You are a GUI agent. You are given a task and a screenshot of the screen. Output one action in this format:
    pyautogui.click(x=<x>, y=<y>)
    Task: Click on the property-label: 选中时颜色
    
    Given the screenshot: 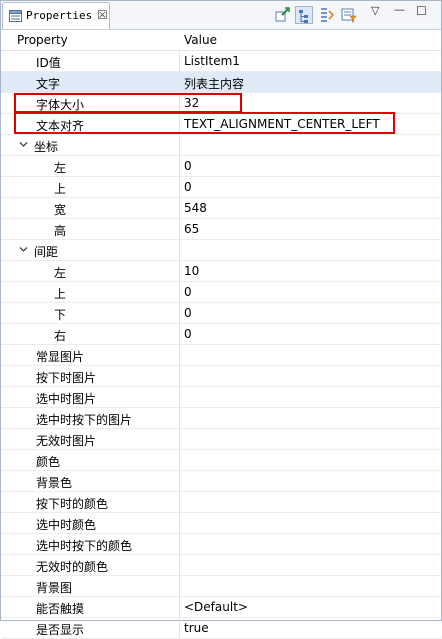 What is the action you would take?
    pyautogui.click(x=66, y=525)
    